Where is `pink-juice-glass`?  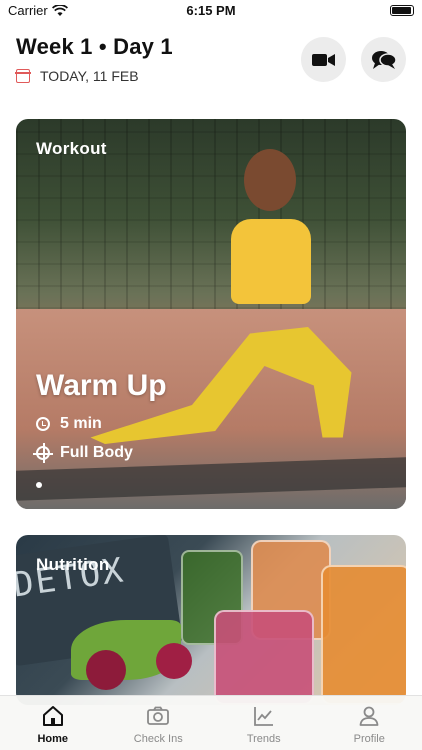 pink-juice-glass is located at coordinates (264, 657).